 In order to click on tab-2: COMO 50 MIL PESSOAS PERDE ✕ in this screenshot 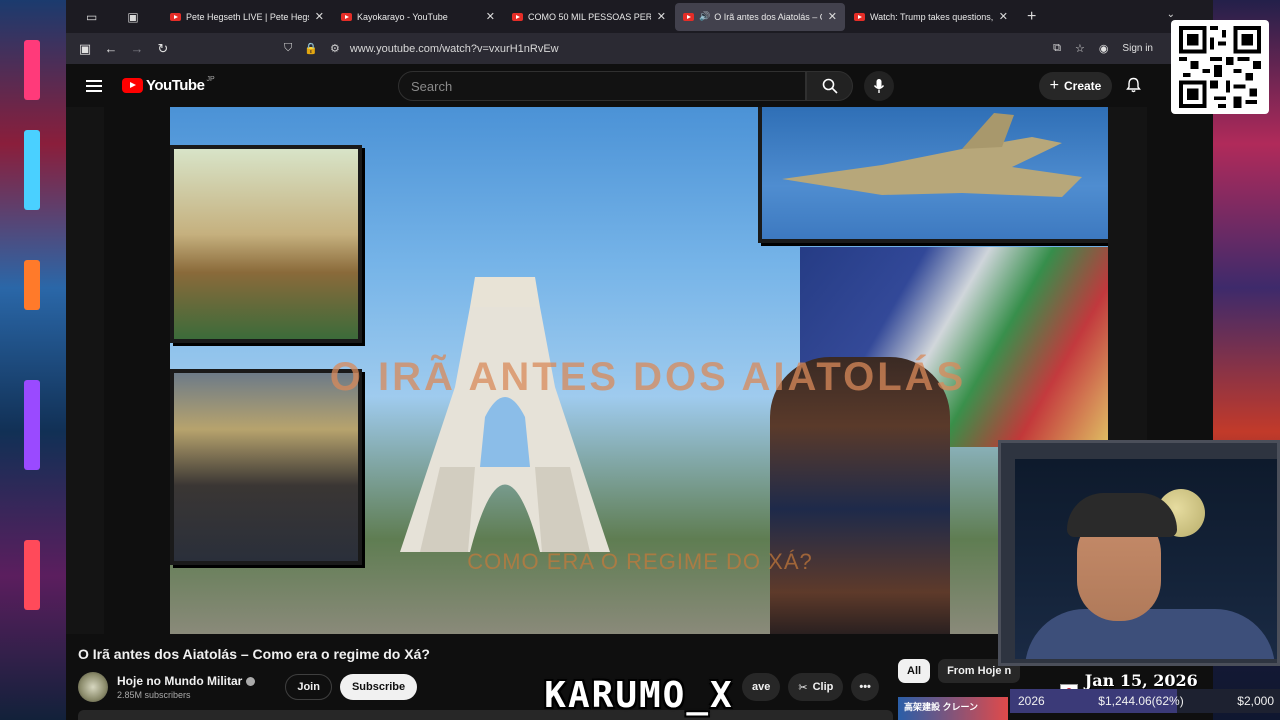, I will do `click(589, 17)`.